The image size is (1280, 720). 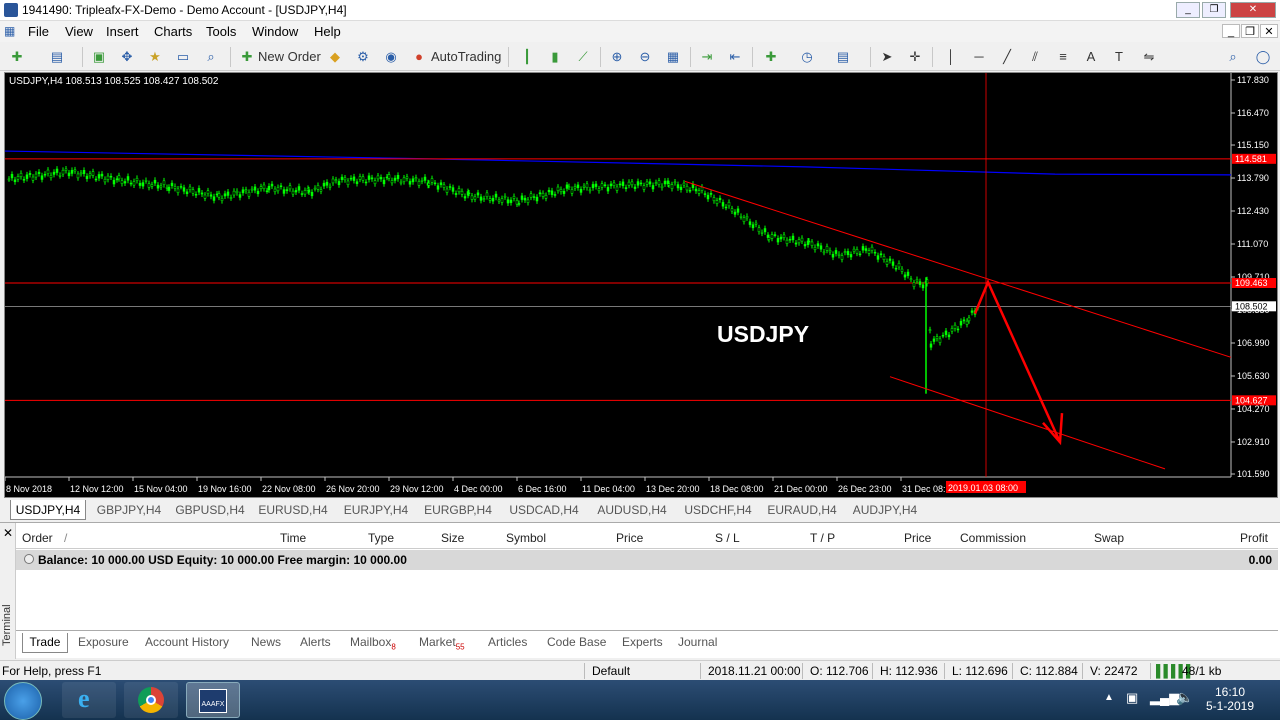 I want to click on volume-icon: 🔈, so click(x=1184, y=697).